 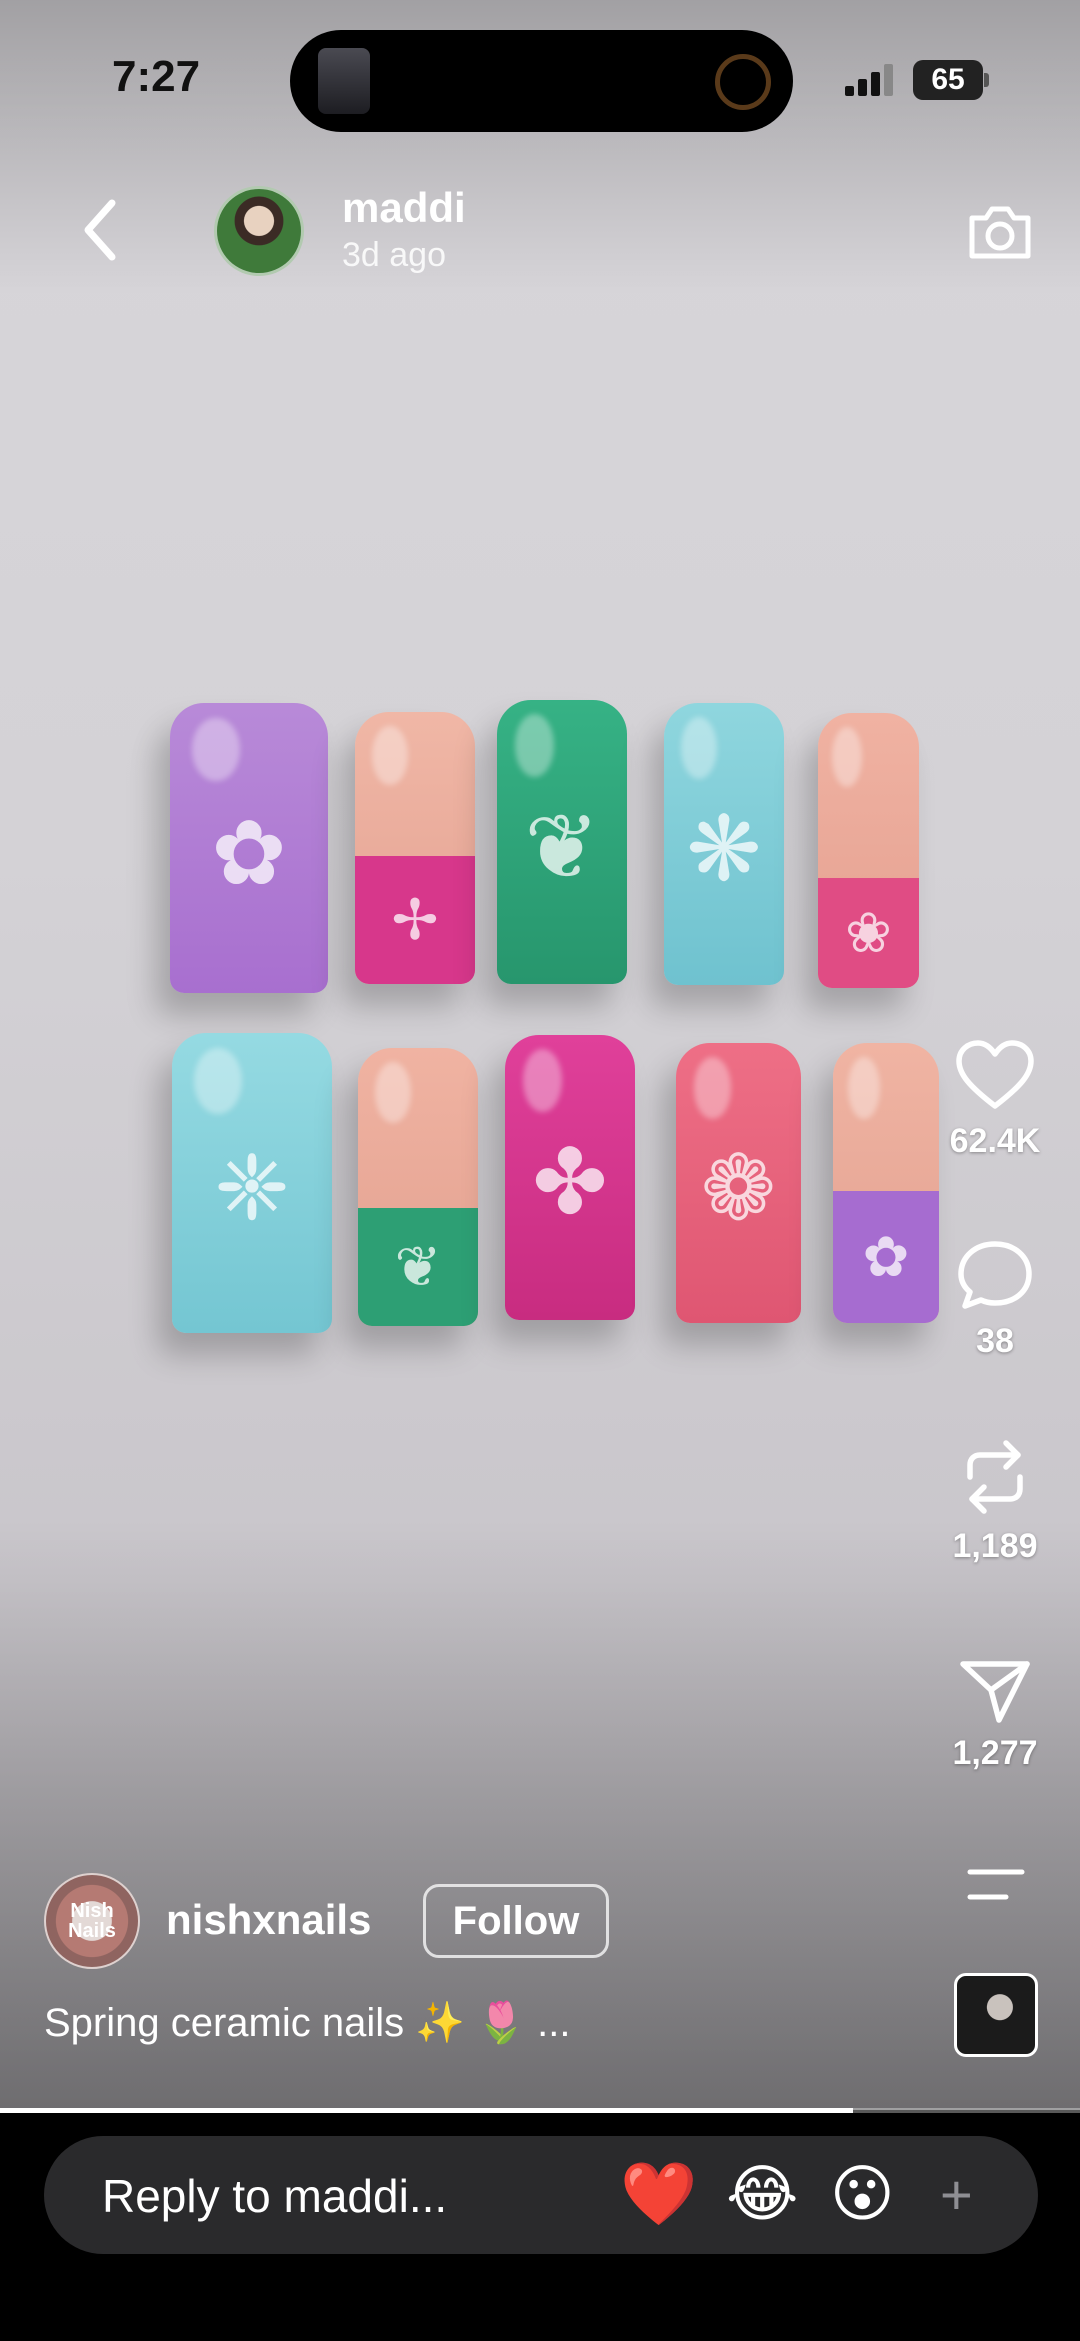 What do you see at coordinates (862, 2195) in the screenshot?
I see `react-wow-button: 😮` at bounding box center [862, 2195].